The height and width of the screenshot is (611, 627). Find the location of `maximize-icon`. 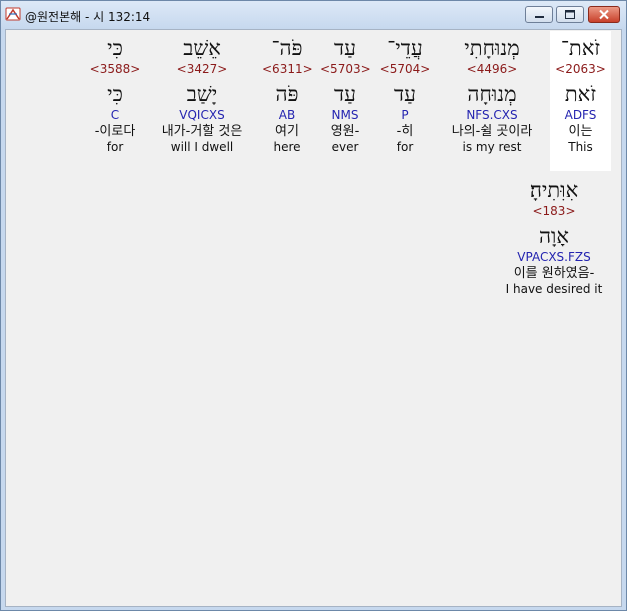

maximize-icon is located at coordinates (570, 14).